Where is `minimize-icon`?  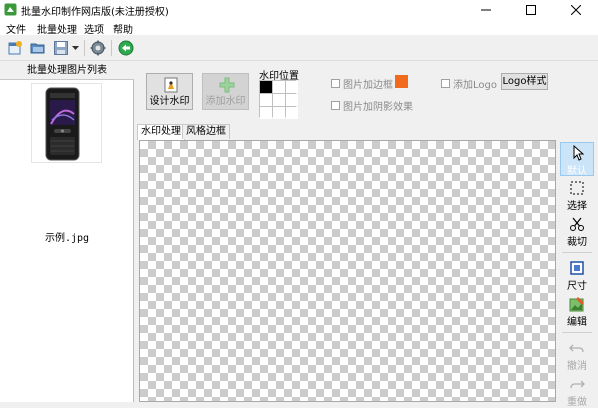
minimize-icon is located at coordinates (485, 9).